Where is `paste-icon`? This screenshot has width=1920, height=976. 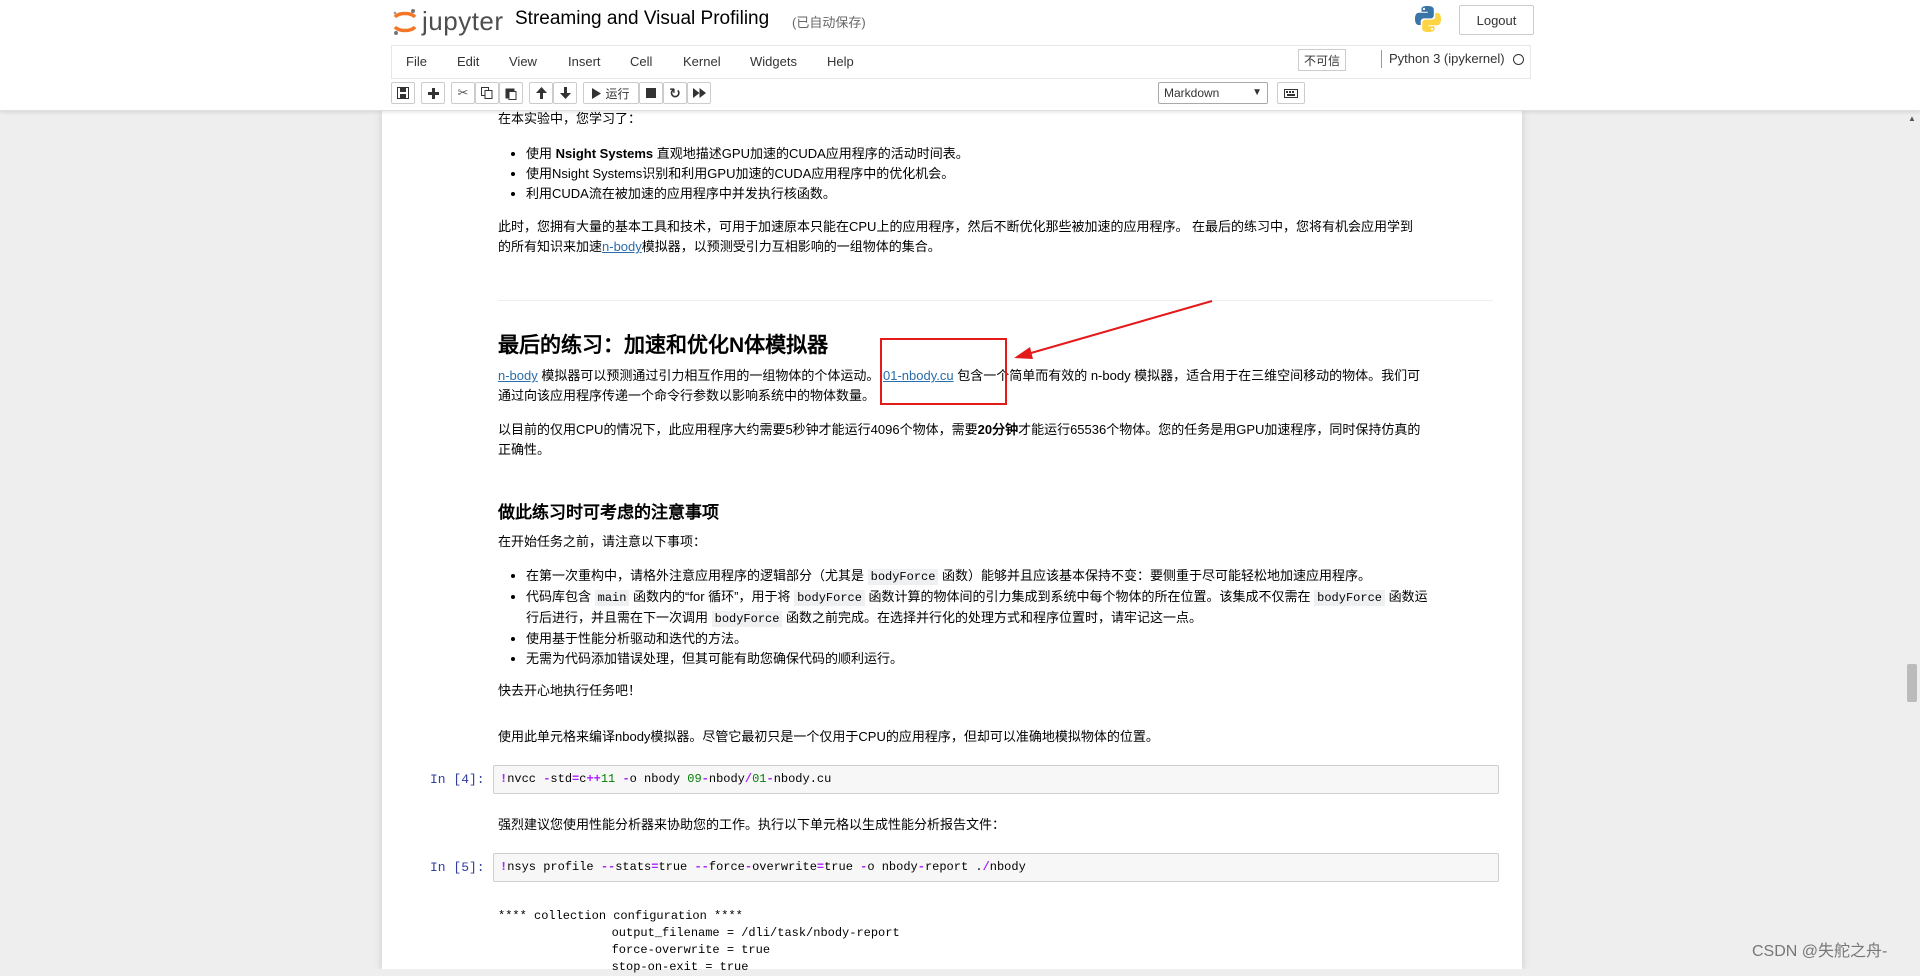
paste-icon is located at coordinates (511, 94).